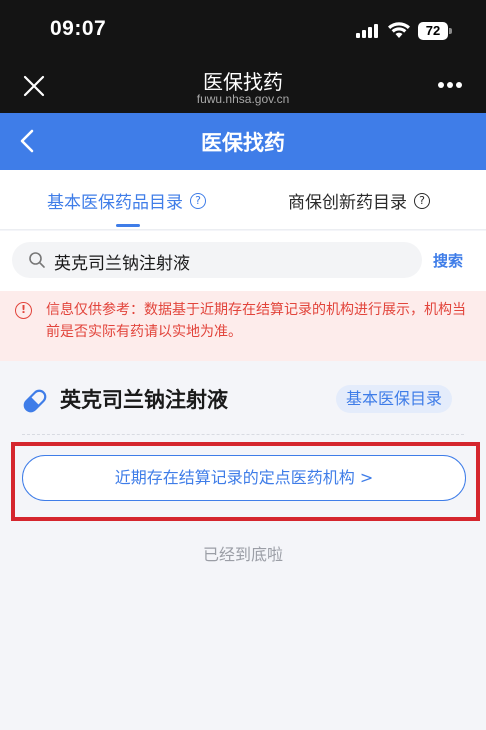 The width and height of the screenshot is (486, 730). Describe the element at coordinates (243, 99) in the screenshot. I see `browser-url: fuwu.nhsa.gov.cn` at that location.